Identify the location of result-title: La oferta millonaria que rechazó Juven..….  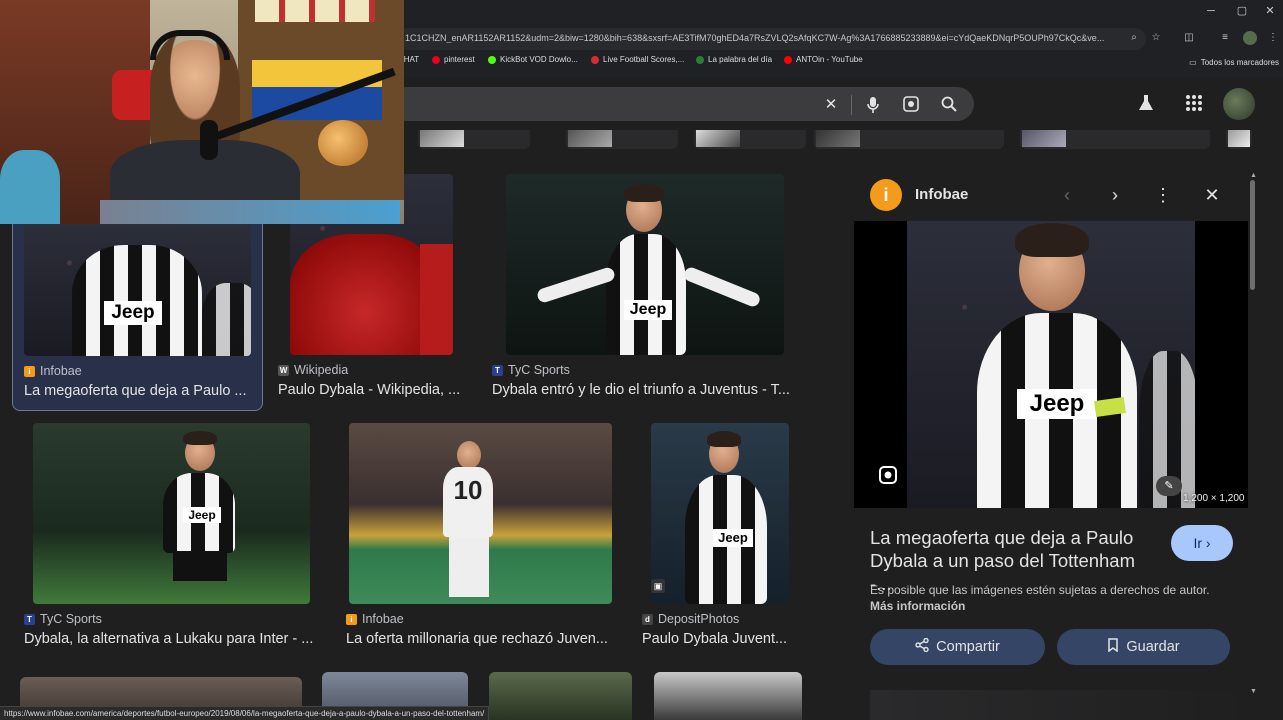
(481, 639).